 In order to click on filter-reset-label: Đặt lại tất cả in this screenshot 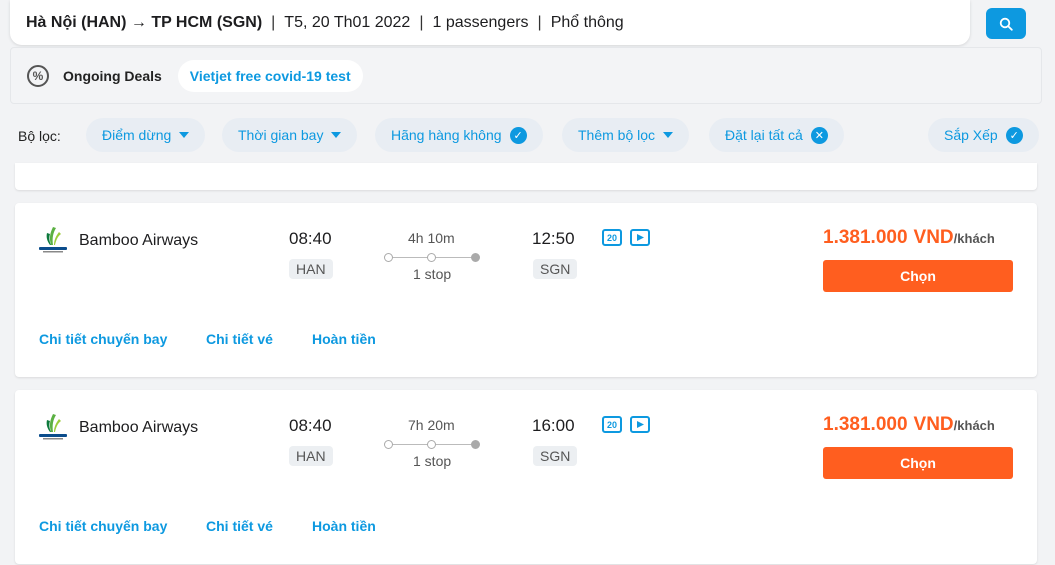, I will do `click(764, 135)`.